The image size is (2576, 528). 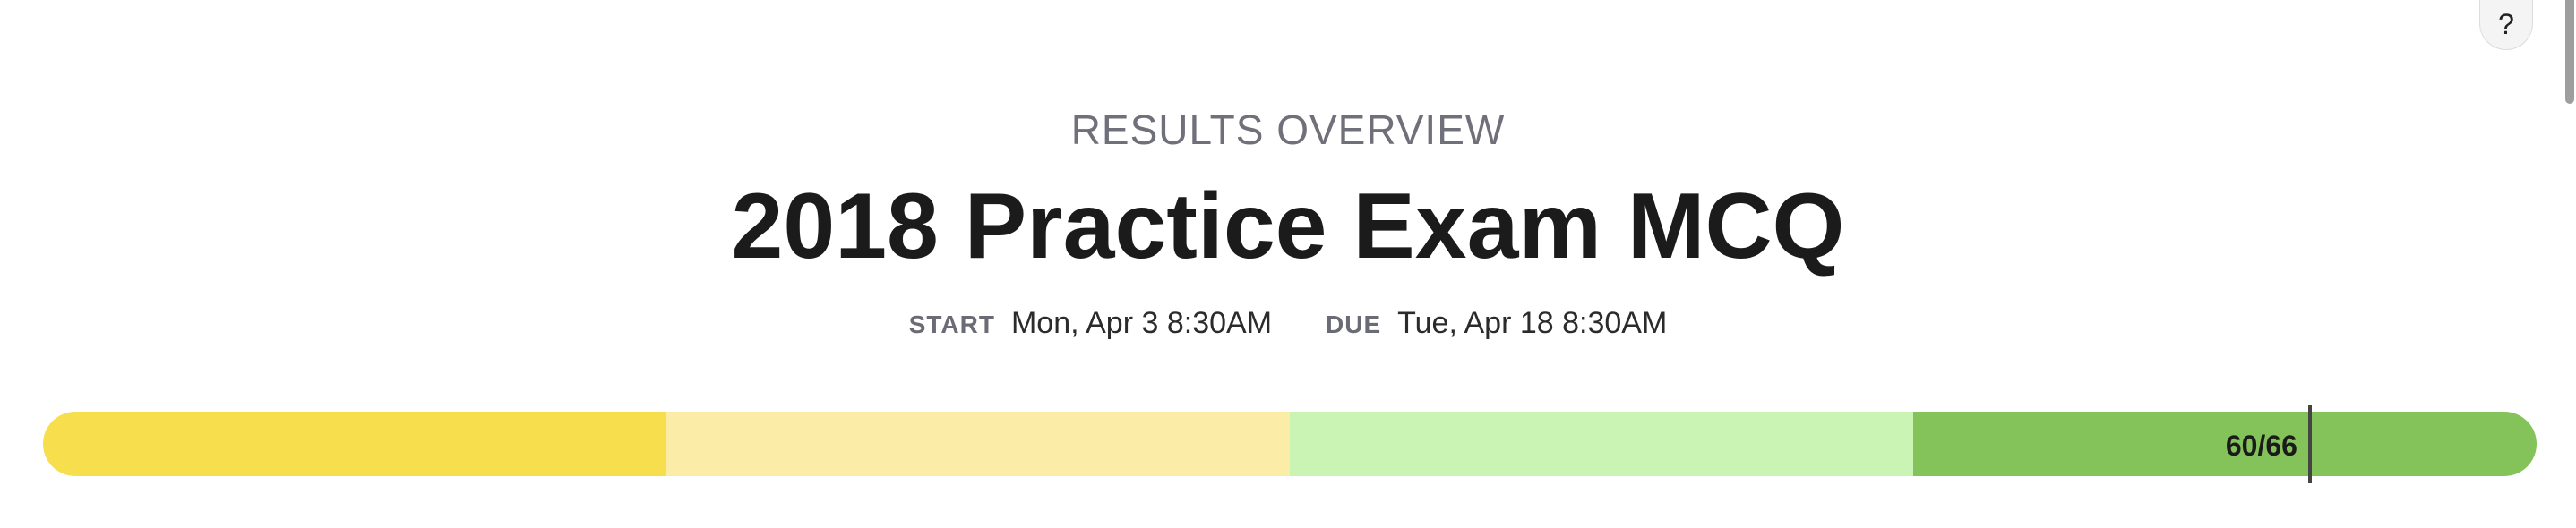 I want to click on help-icon: ?, so click(x=2506, y=24).